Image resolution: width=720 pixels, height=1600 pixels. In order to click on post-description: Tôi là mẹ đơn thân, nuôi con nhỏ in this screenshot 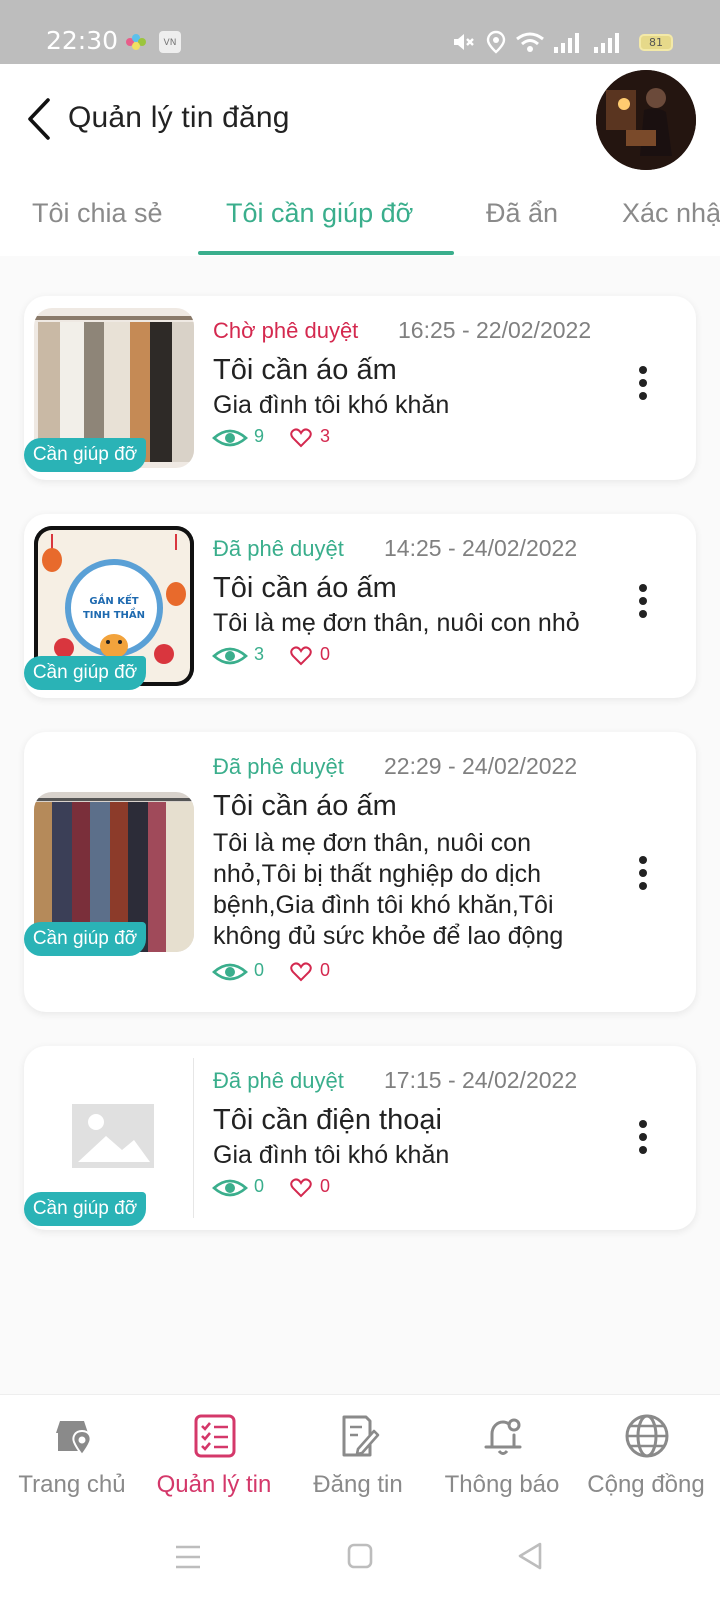, I will do `click(396, 623)`.